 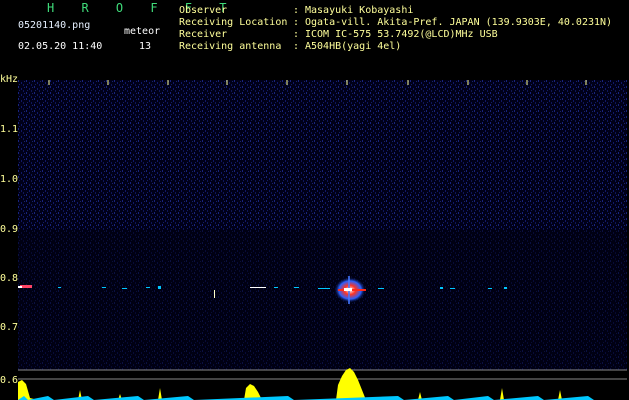 I want to click on meteor-label: meteor, so click(x=142, y=31).